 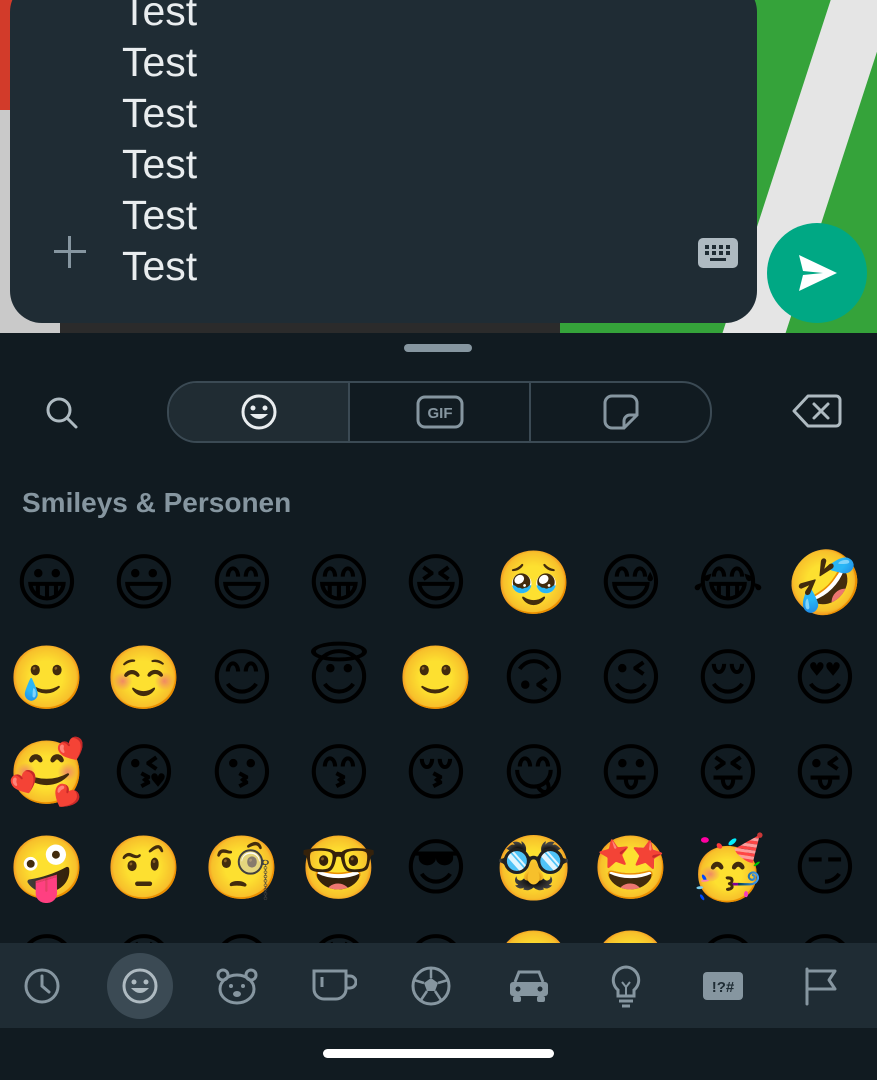 I want to click on section-title: Smileys & Personen, so click(x=157, y=502).